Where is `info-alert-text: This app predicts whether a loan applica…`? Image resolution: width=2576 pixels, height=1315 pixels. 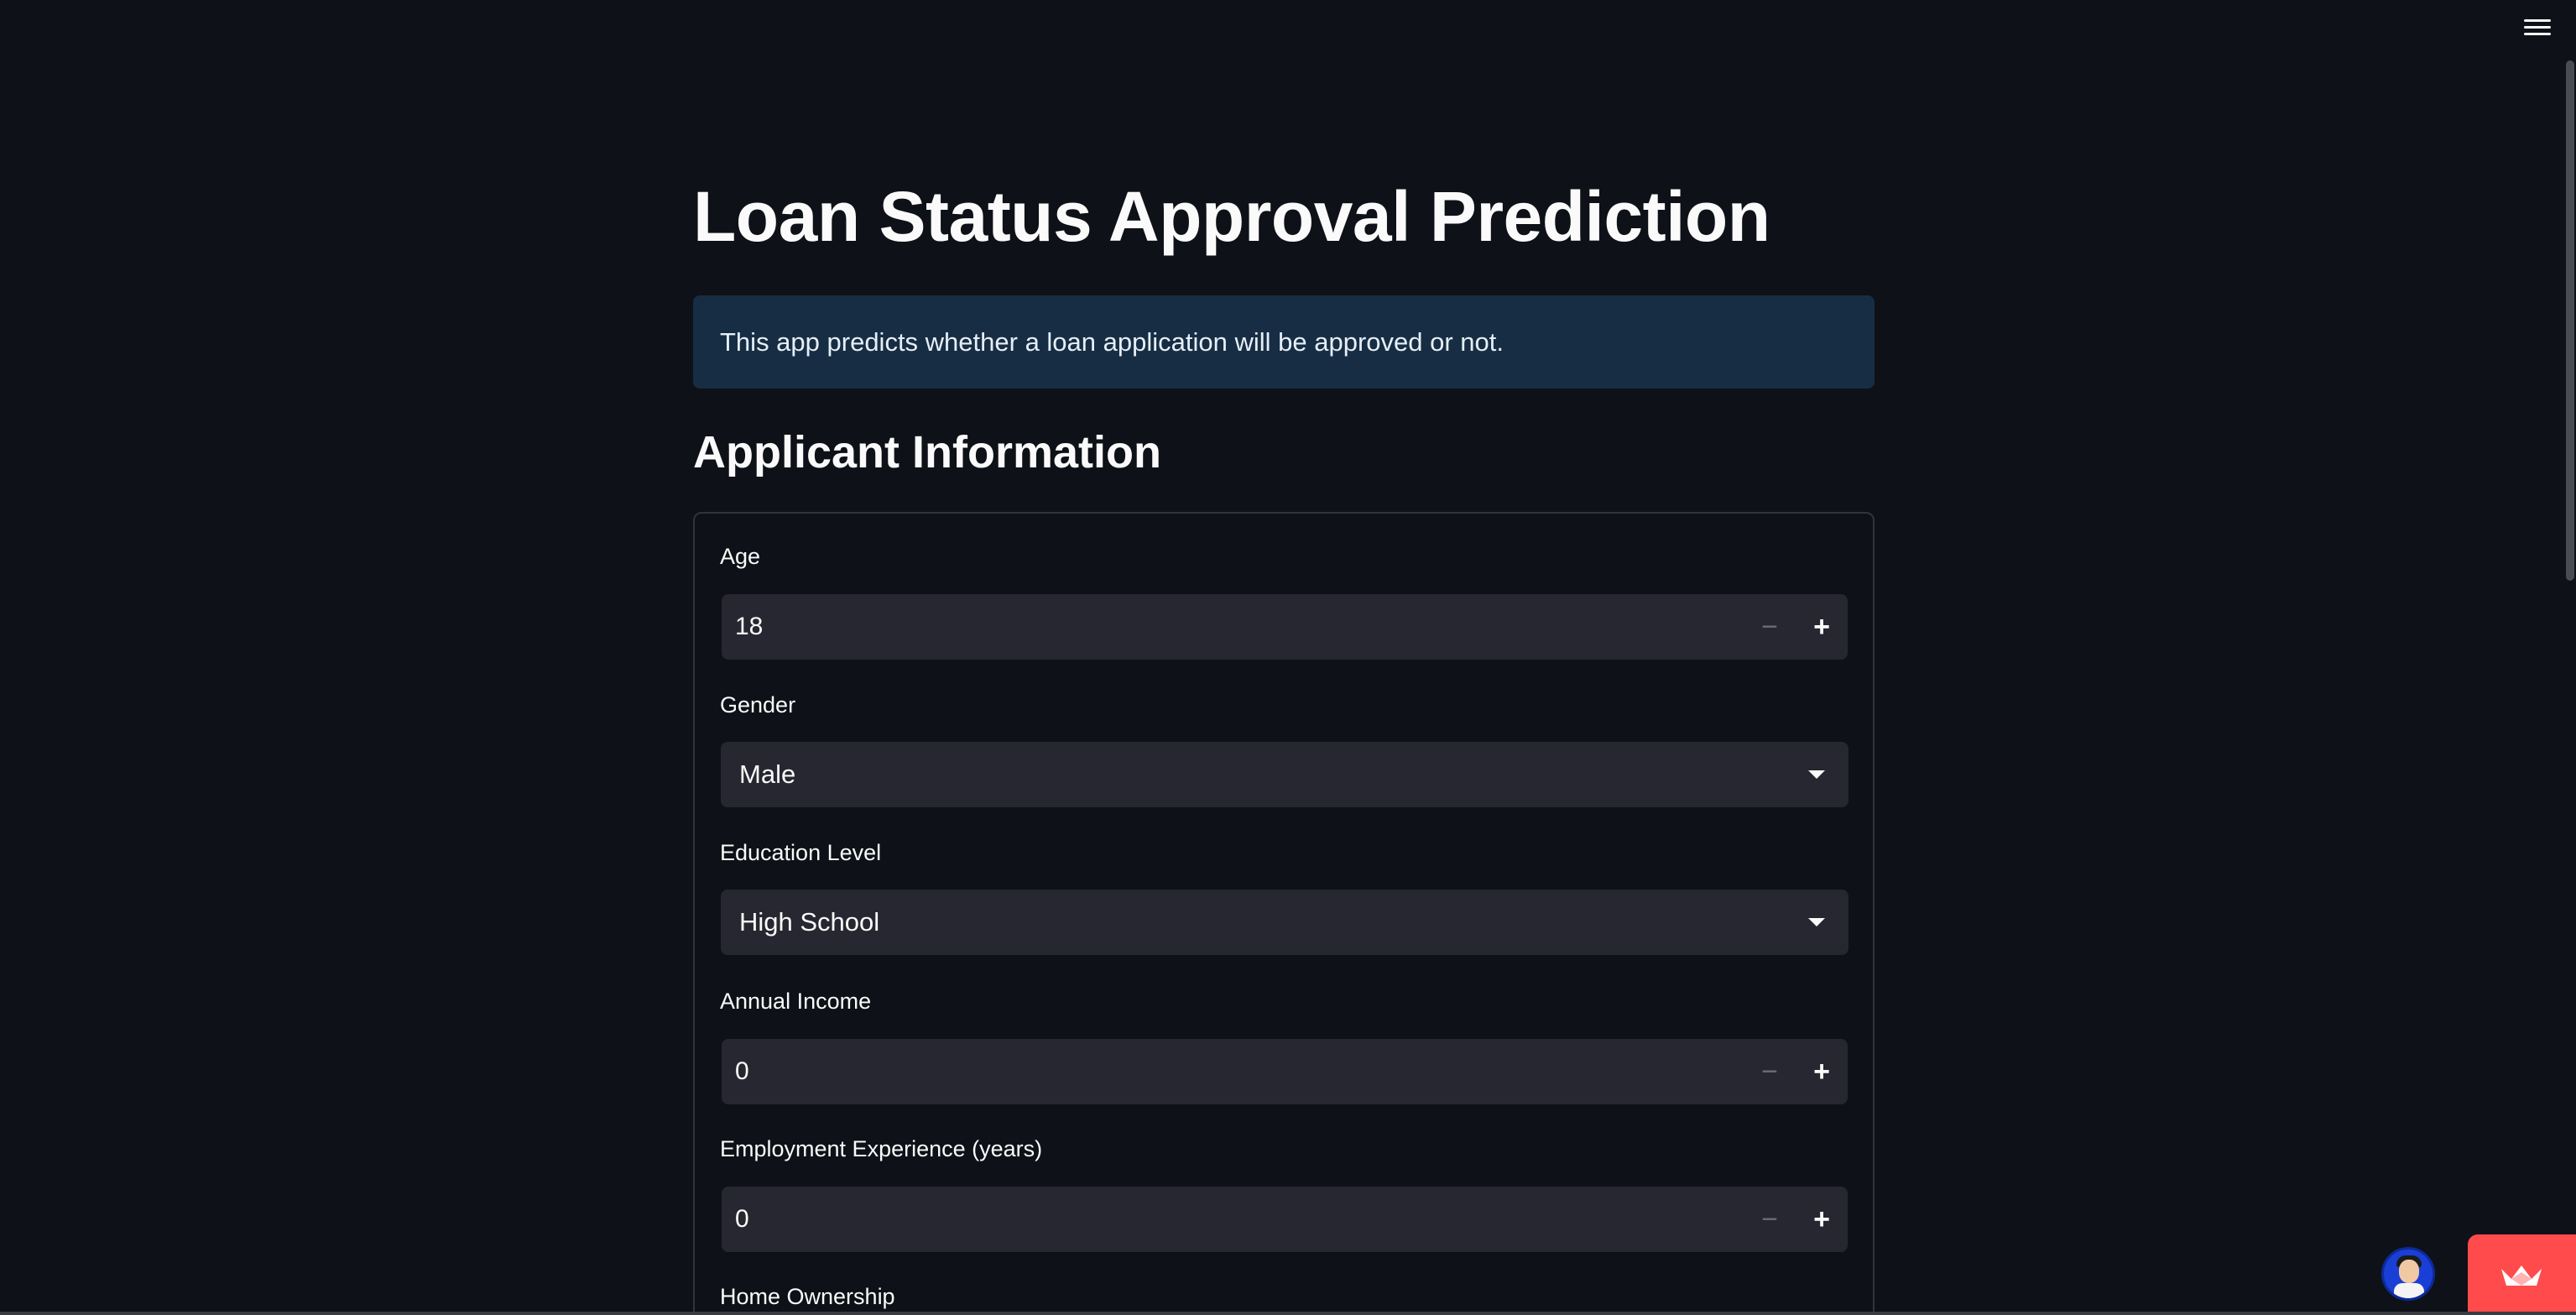
info-alert-text: This app predicts whether a loan applica… is located at coordinates (1112, 341).